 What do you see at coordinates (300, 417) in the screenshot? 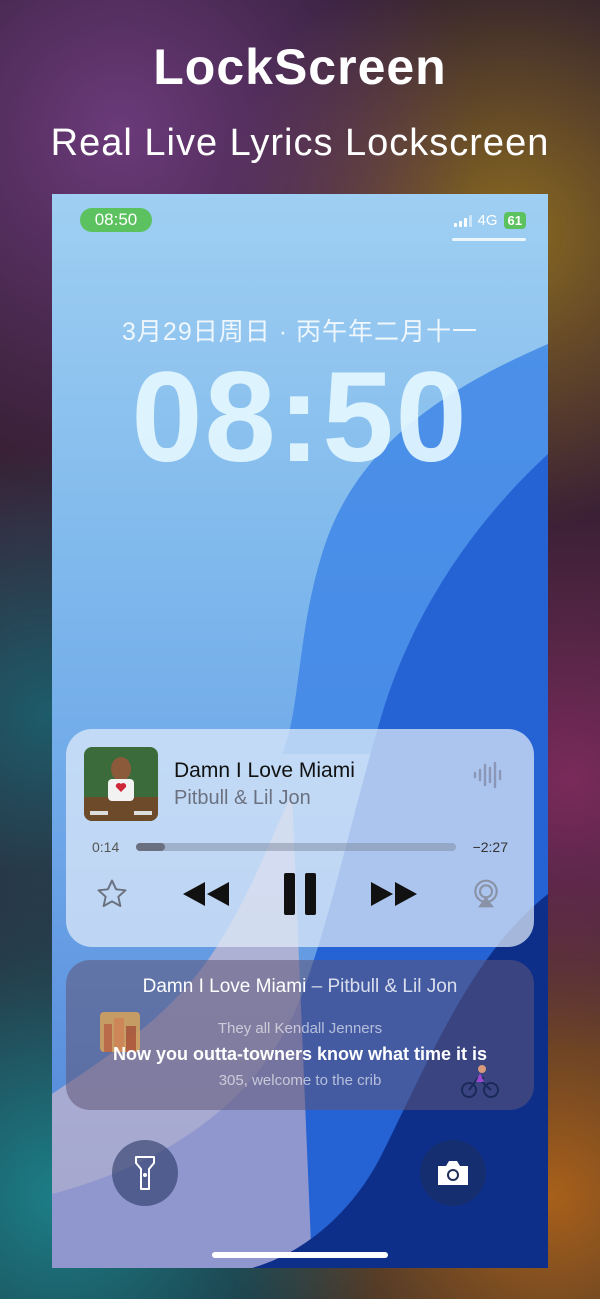
I see `lockscreen-clock: 08:50` at bounding box center [300, 417].